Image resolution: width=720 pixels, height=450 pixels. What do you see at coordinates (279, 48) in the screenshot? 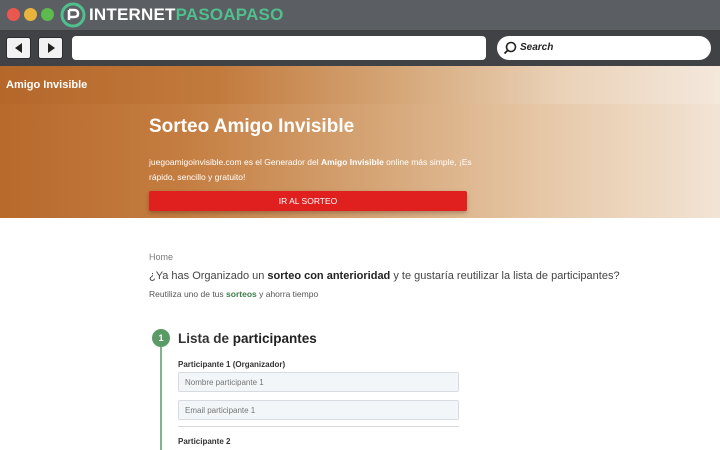
I see `address-bar` at bounding box center [279, 48].